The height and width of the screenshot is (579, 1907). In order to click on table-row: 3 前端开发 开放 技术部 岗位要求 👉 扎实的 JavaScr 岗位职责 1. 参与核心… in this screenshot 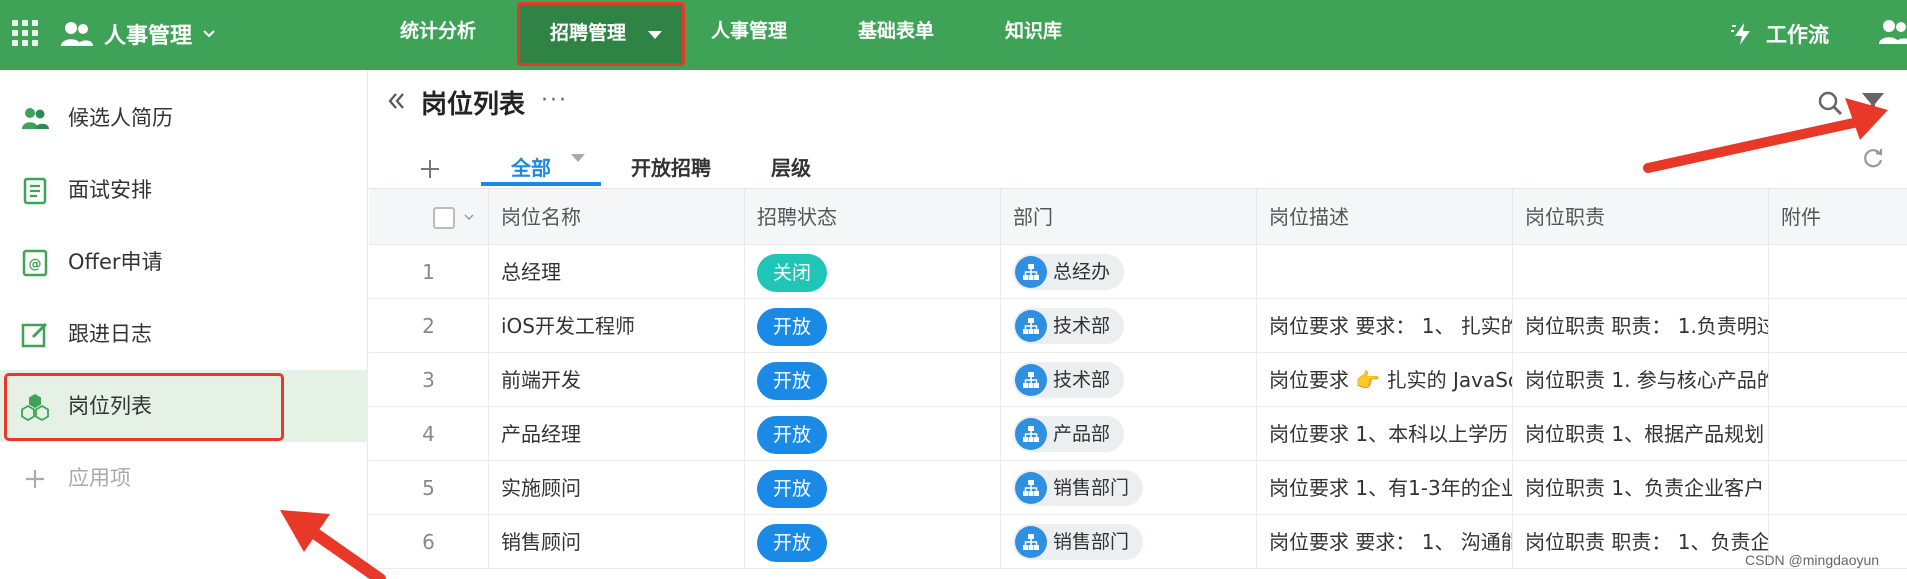, I will do `click(1138, 380)`.